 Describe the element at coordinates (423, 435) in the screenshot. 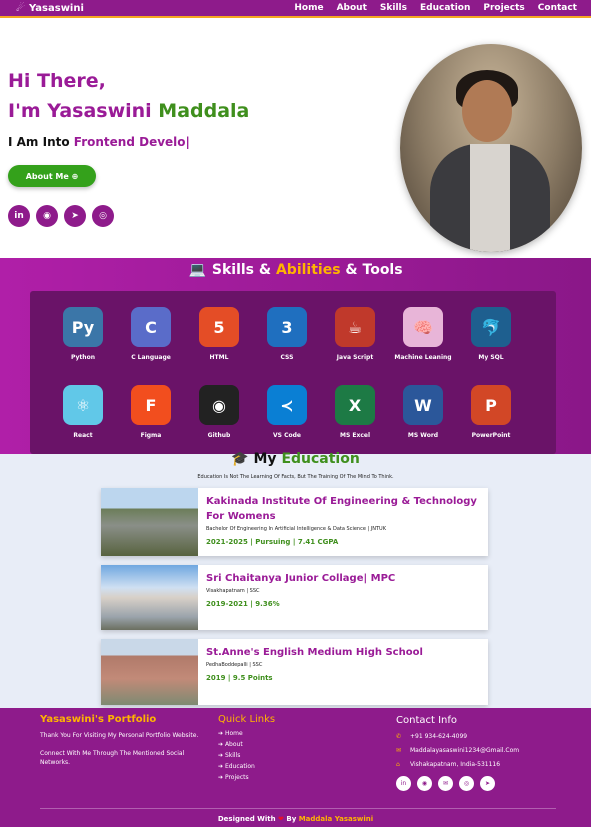

I see `skill-label: MS Word` at that location.